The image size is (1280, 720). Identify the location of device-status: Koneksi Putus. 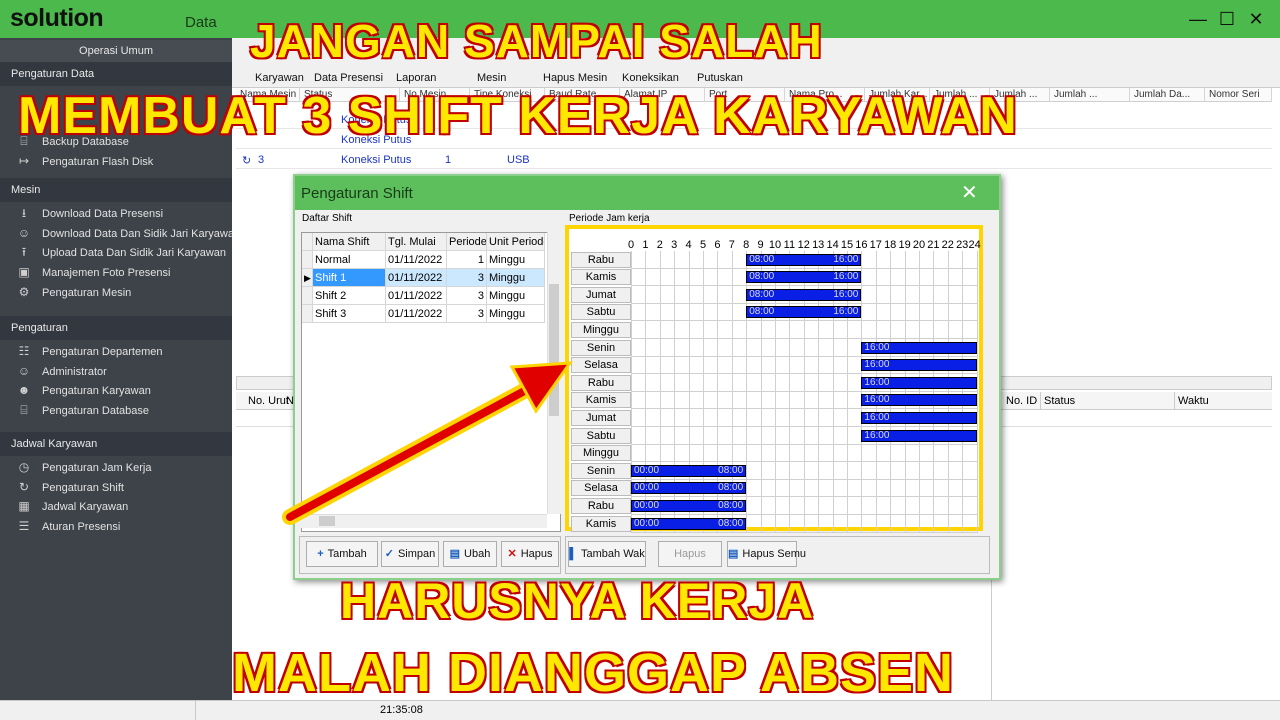
(376, 160).